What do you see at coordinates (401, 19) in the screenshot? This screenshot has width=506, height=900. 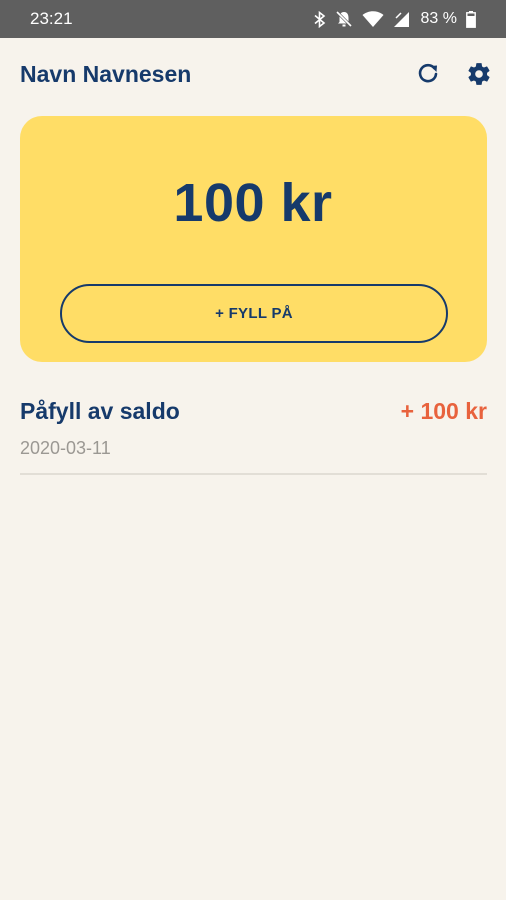 I see `signal-icon` at bounding box center [401, 19].